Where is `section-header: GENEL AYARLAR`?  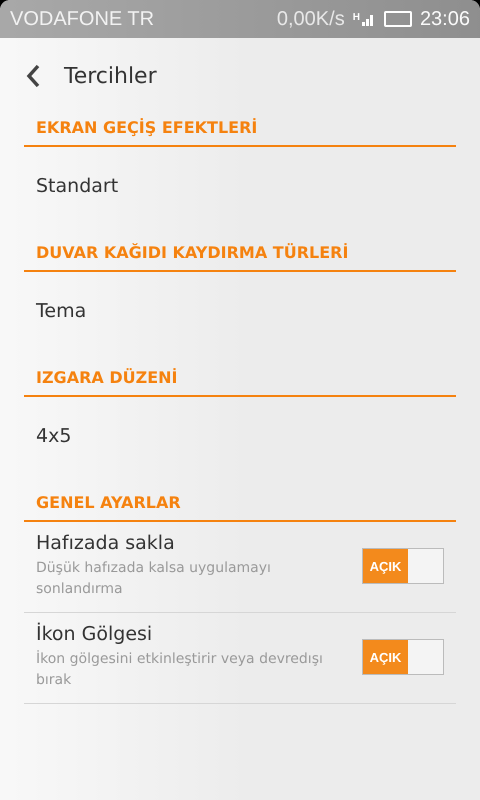
section-header: GENEL AYARLAR is located at coordinates (240, 505).